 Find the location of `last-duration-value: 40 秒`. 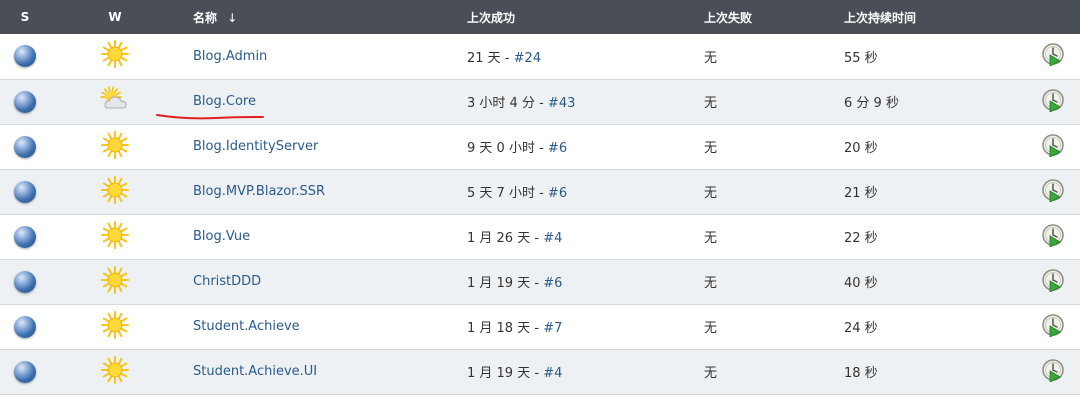

last-duration-value: 40 秒 is located at coordinates (861, 283).